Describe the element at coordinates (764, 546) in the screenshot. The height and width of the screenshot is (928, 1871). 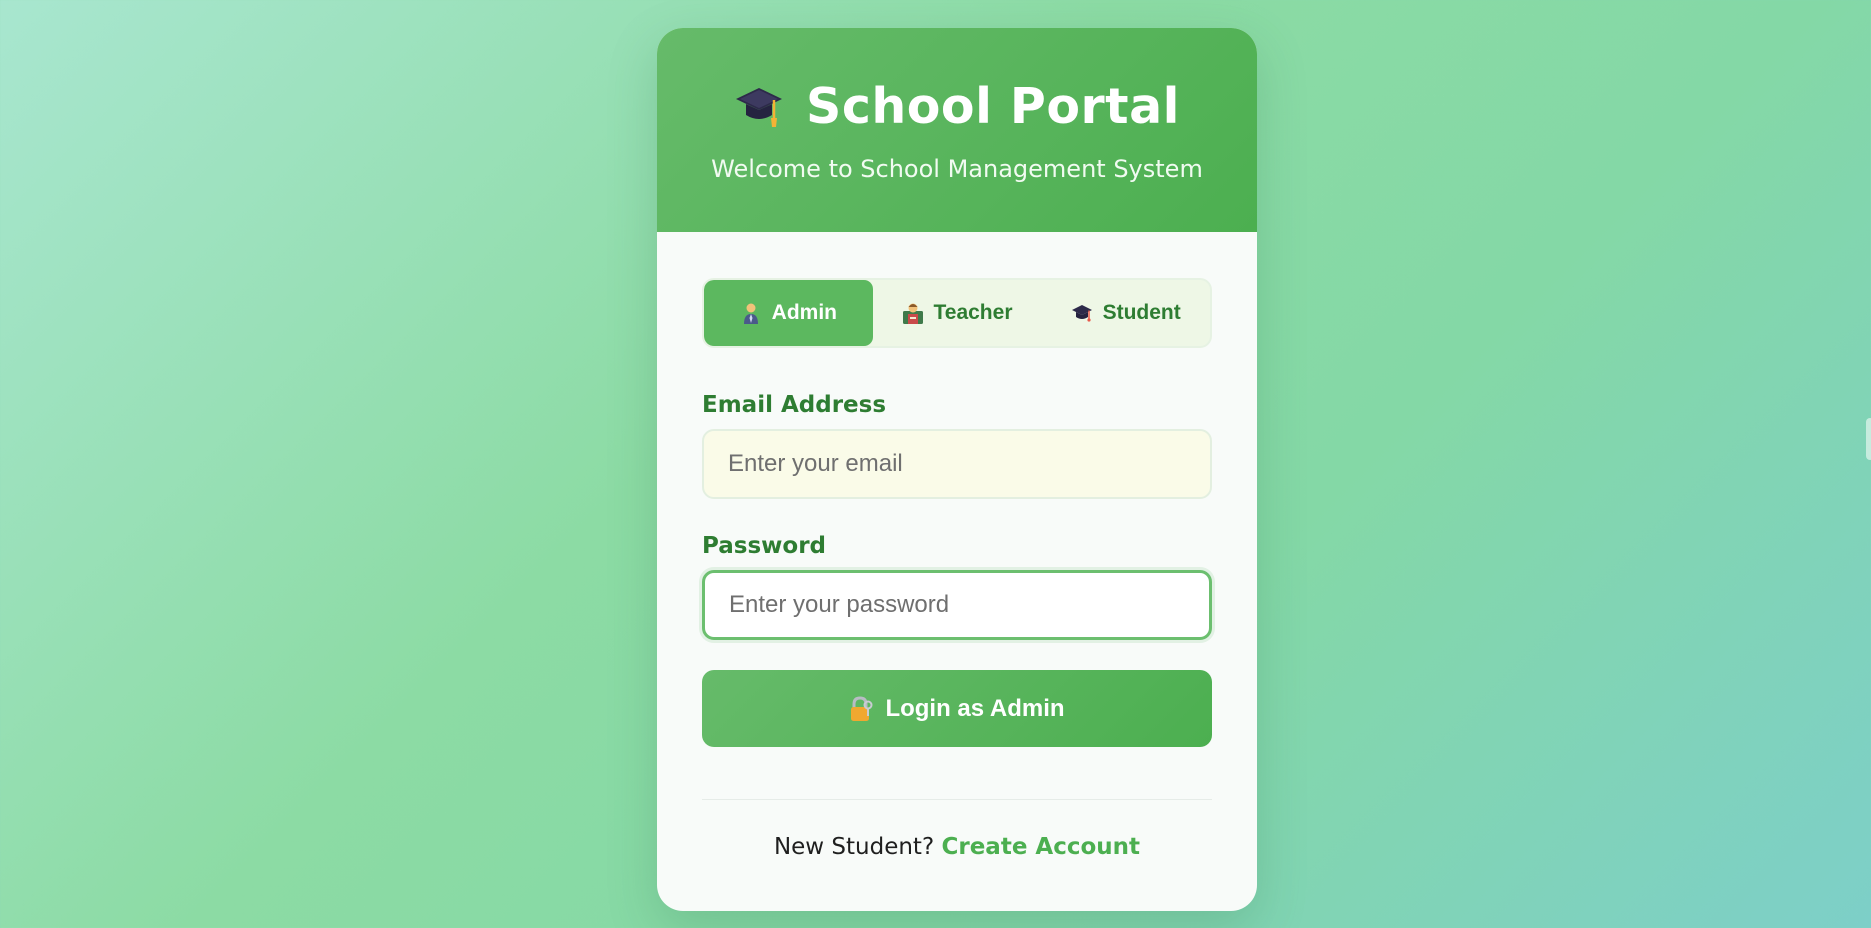
I see `password-label: Password` at that location.